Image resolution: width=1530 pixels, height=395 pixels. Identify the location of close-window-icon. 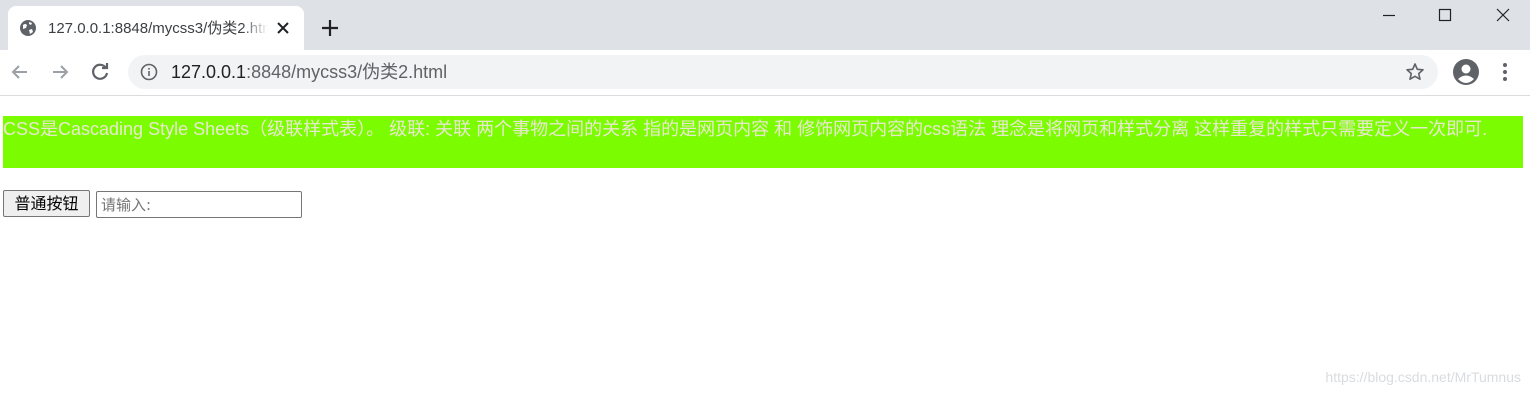
(1503, 15).